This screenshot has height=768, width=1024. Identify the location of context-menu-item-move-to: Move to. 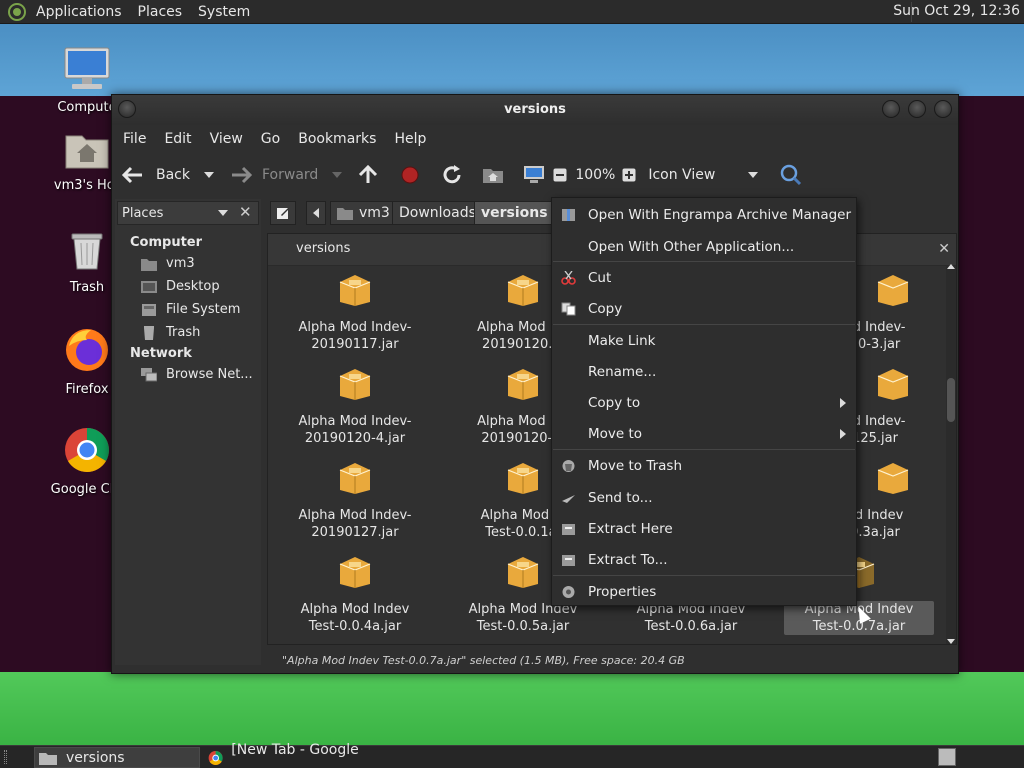
(704, 434).